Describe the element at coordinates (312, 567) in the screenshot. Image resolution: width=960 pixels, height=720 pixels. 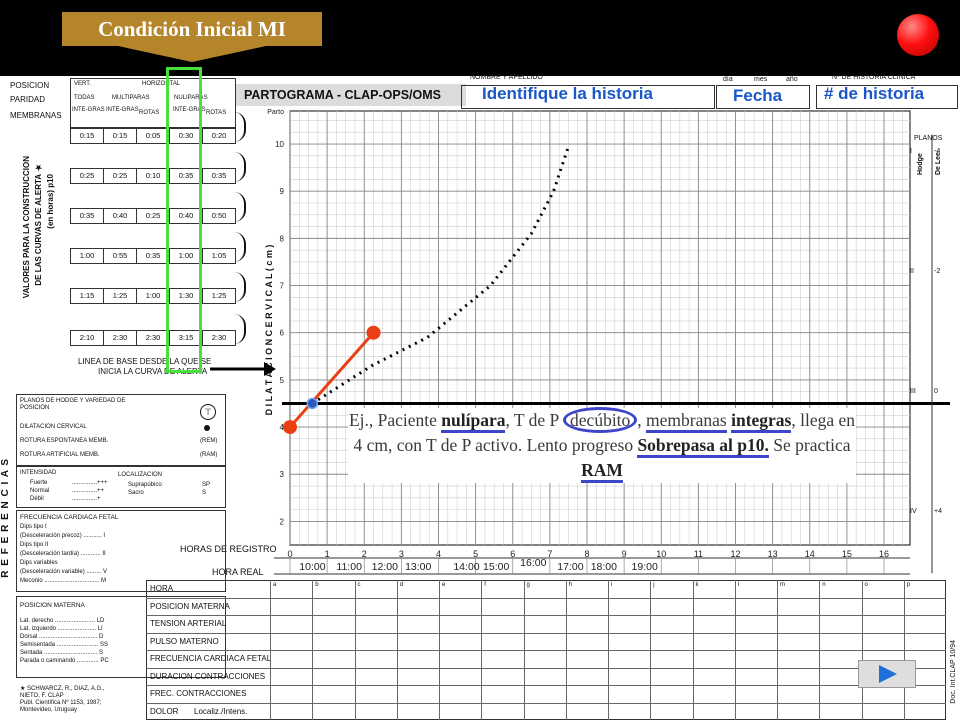
I see `hora-real-value: 10:00` at that location.